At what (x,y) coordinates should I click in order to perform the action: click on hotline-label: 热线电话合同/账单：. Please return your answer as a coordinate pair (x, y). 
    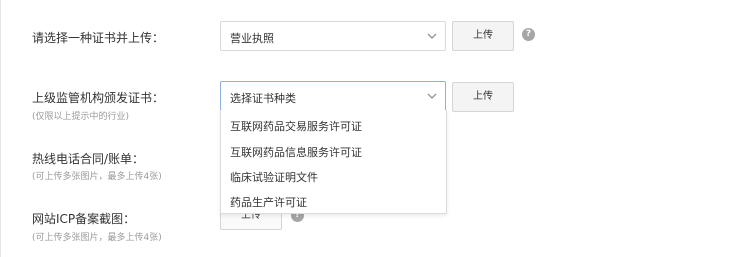
    Looking at the image, I should click on (88, 159).